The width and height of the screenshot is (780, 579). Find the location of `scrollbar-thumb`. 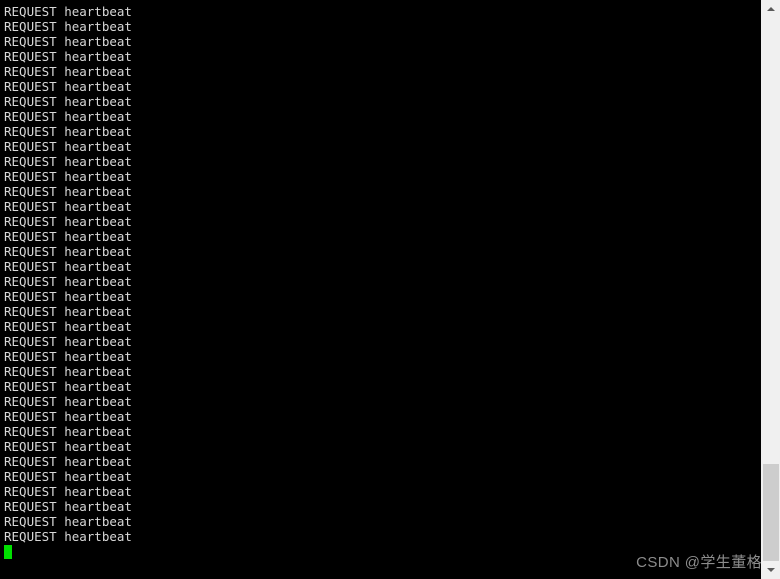

scrollbar-thumb is located at coordinates (771, 512).